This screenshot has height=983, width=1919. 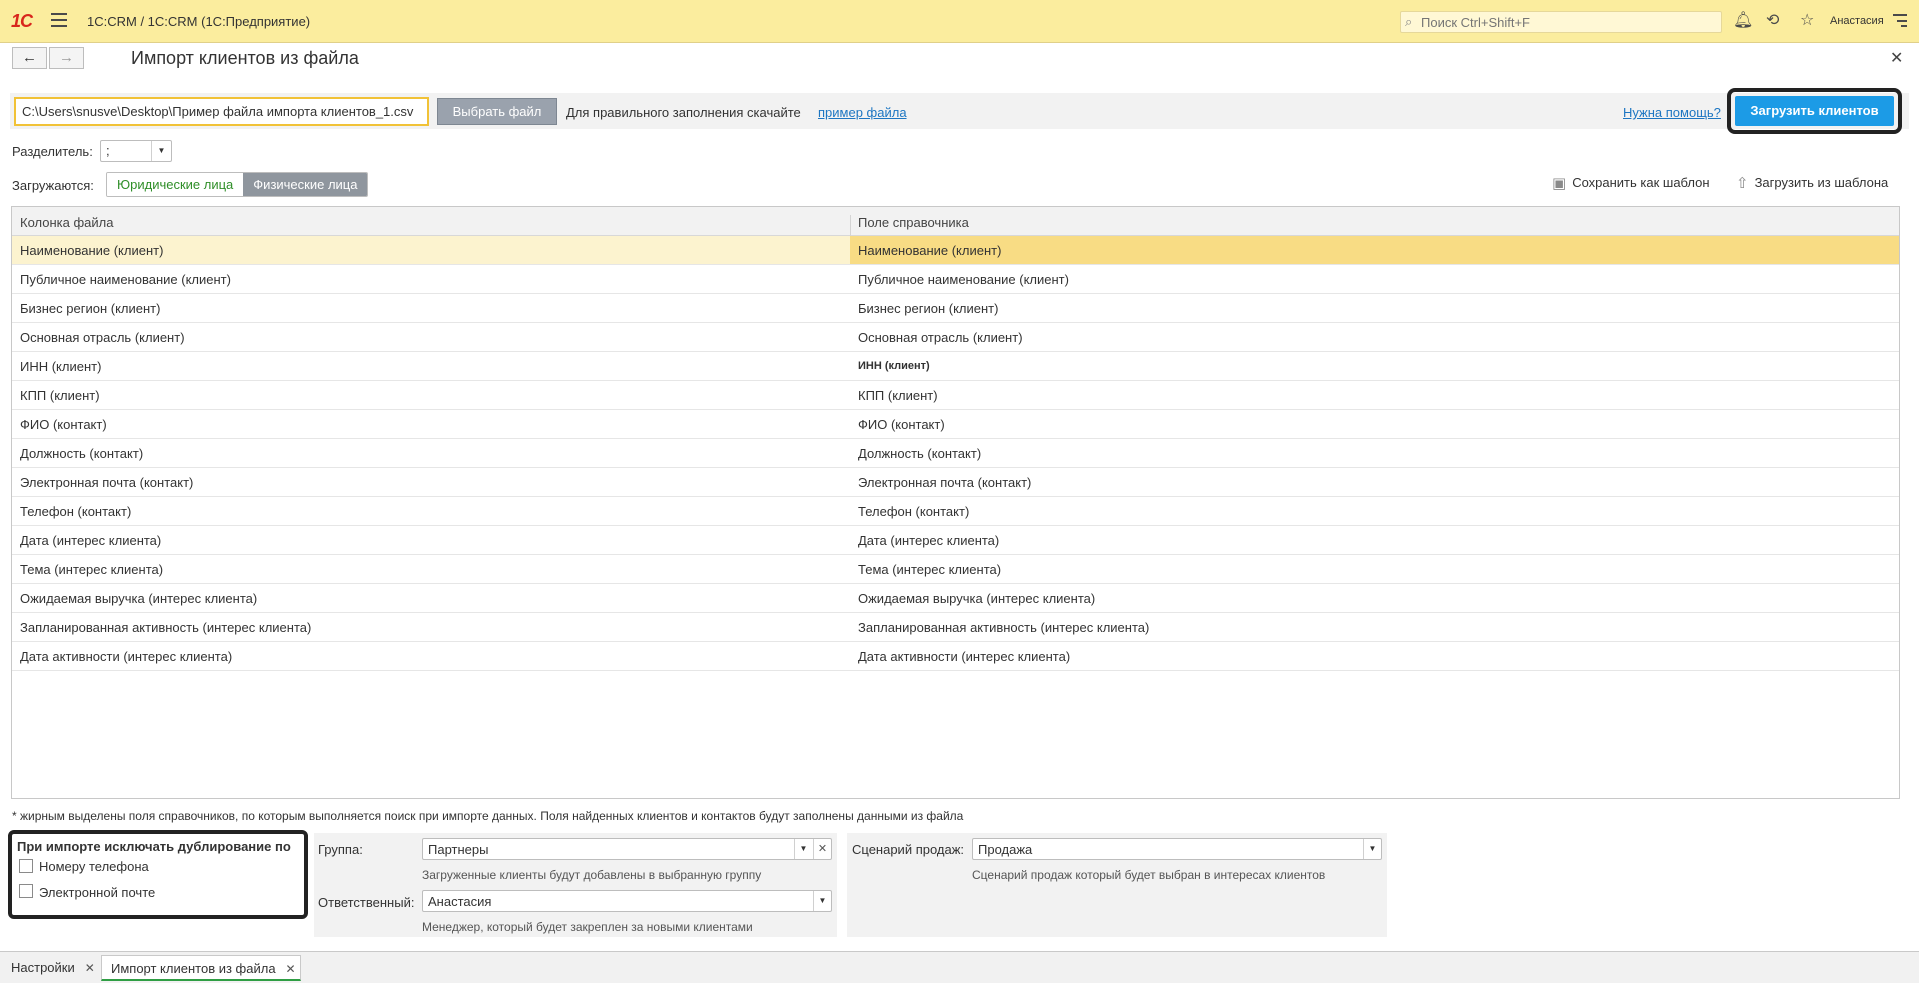 I want to click on user-name: Анастасия, so click(x=1857, y=21).